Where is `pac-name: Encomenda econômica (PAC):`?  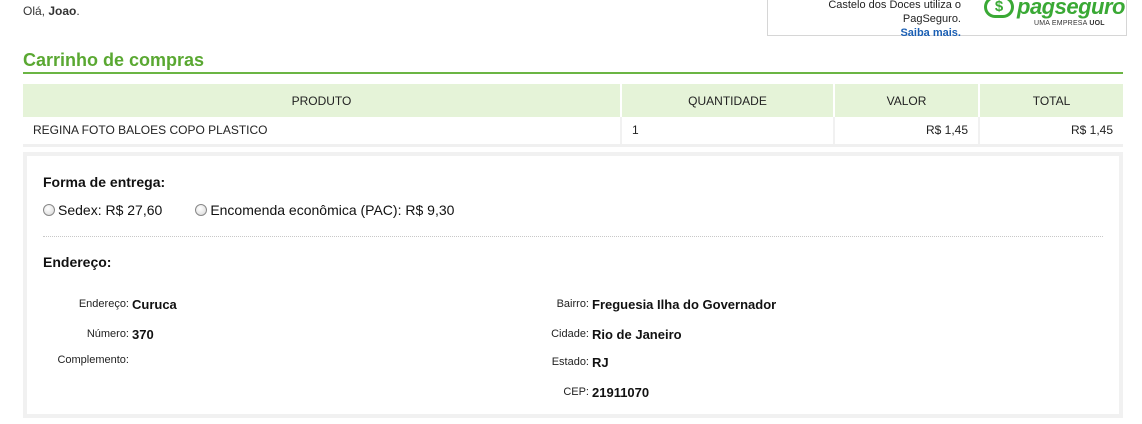
pac-name: Encomenda econômica (PAC): is located at coordinates (306, 210).